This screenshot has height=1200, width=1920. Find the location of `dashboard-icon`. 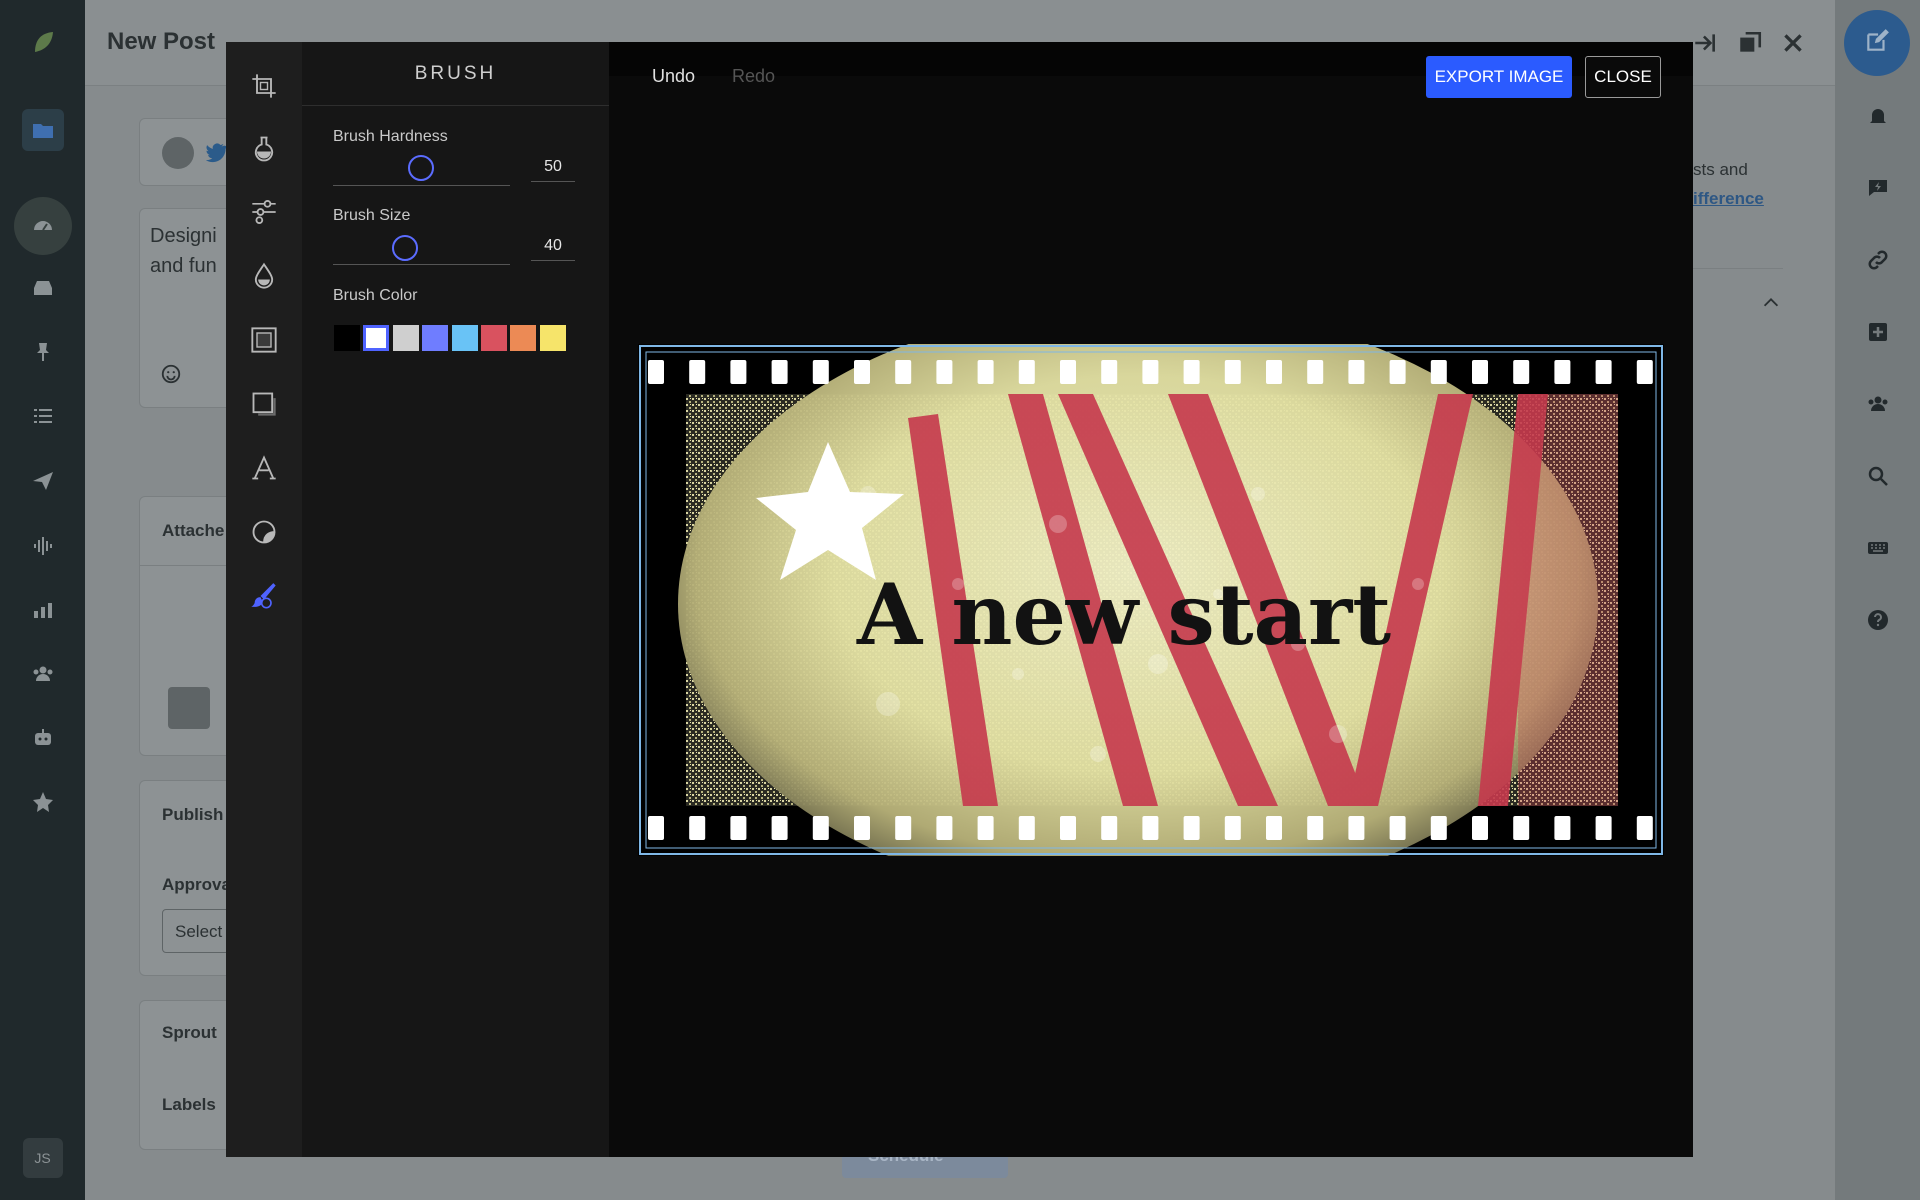

dashboard-icon is located at coordinates (42, 226).